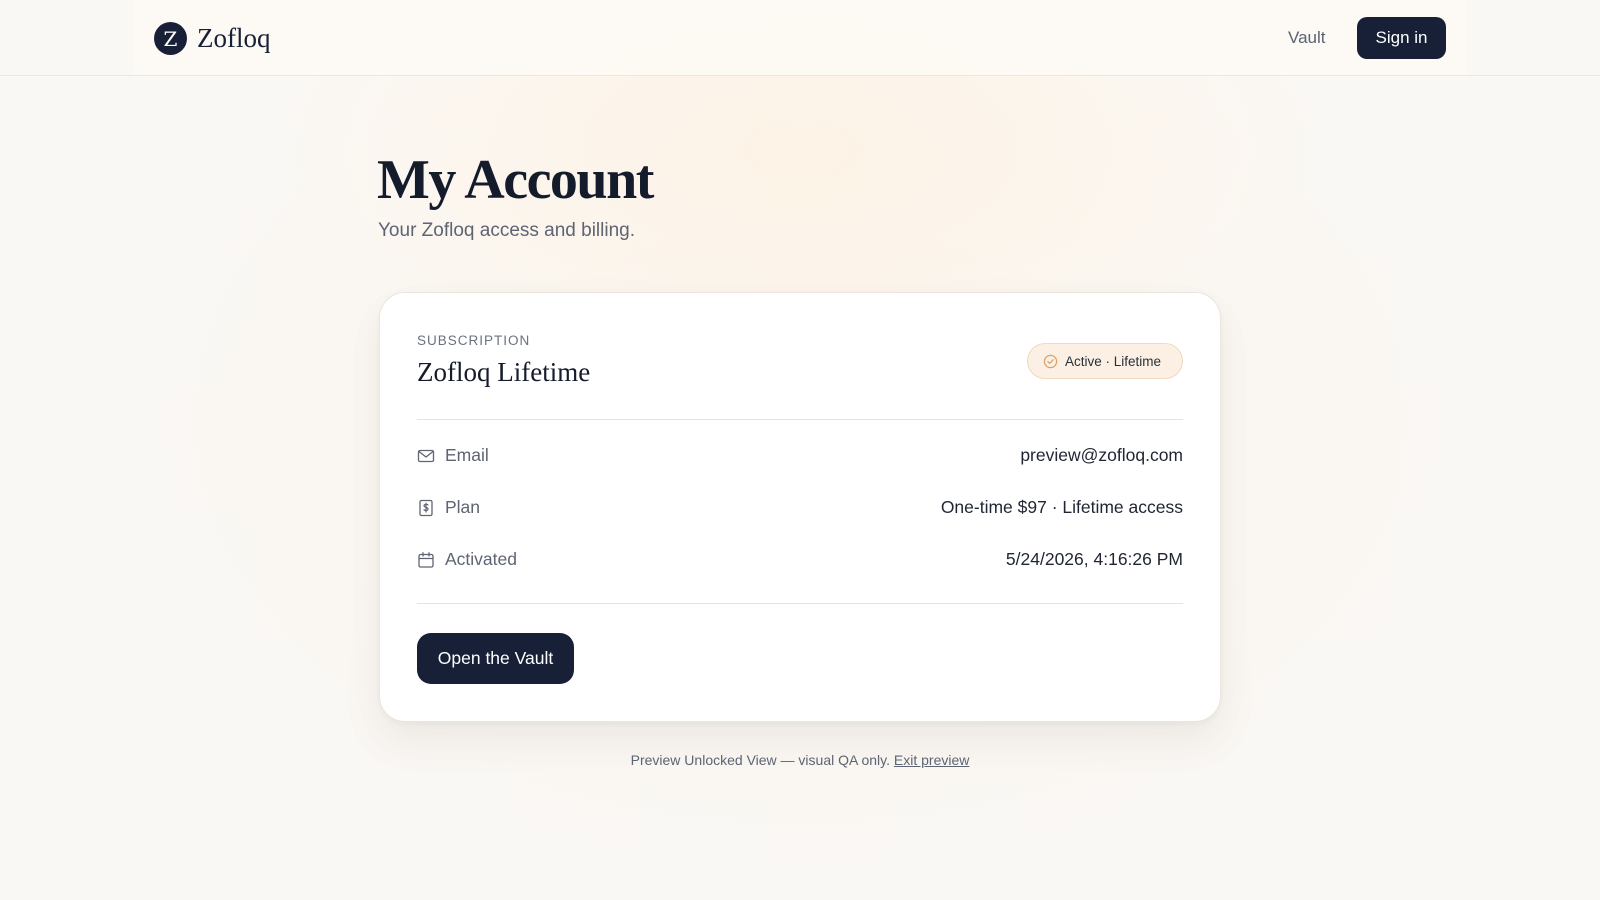  Describe the element at coordinates (800, 458) in the screenshot. I see `detail-row-email: Email preview@zofloq.com` at that location.